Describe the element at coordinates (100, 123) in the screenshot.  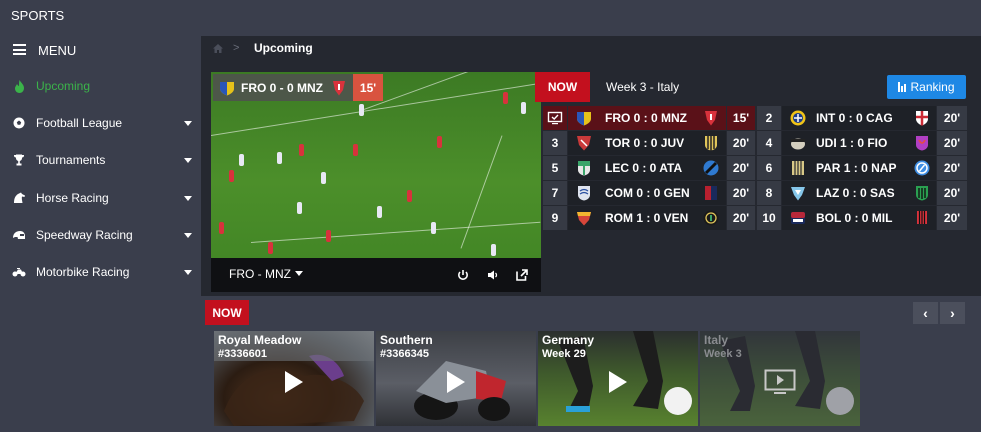
I see `sidebar-item-football-league: Football League` at that location.